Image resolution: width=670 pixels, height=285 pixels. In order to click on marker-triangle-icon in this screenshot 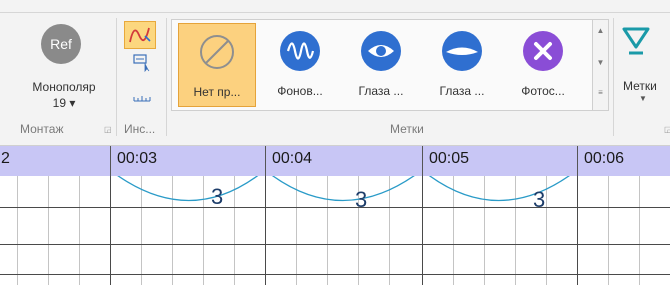, I will do `click(636, 41)`.